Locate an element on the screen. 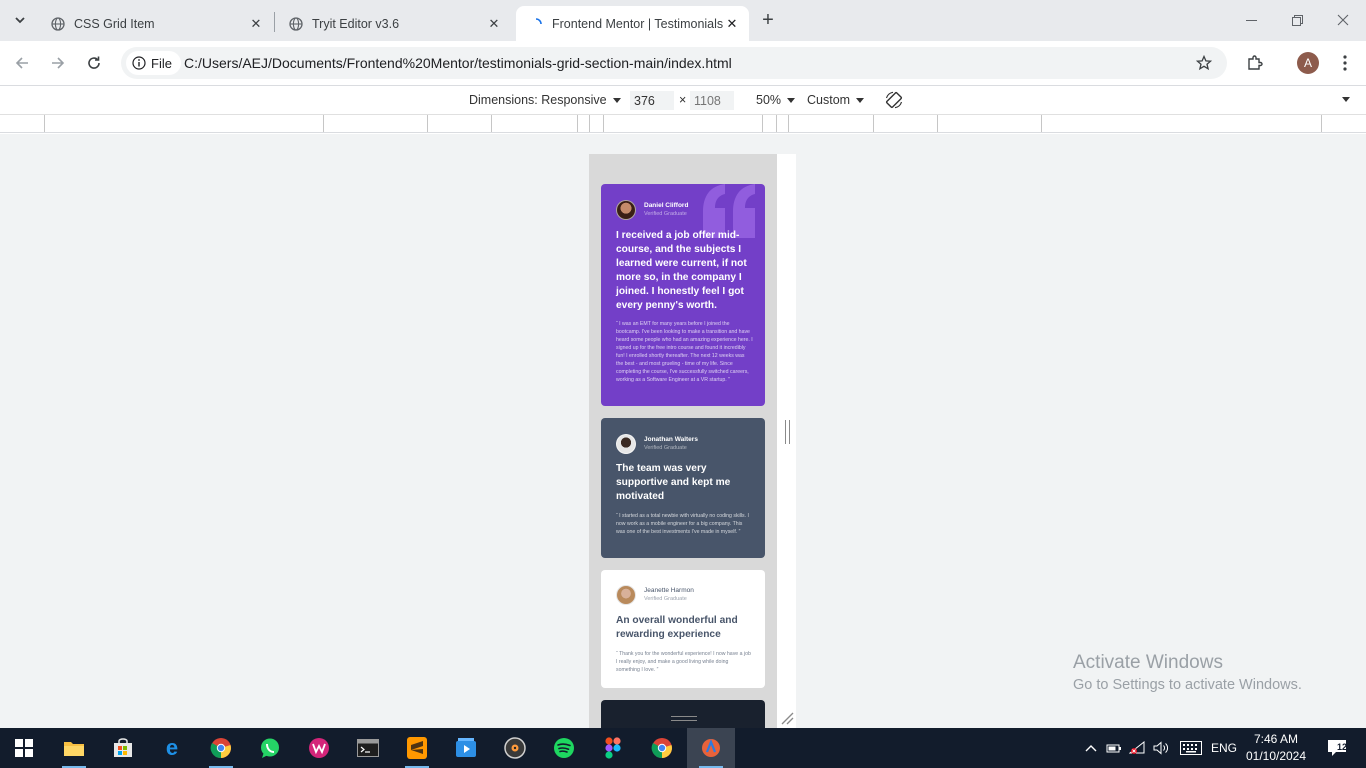 The height and width of the screenshot is (768, 1366). zoom-dropdown: 50% is located at coordinates (776, 100).